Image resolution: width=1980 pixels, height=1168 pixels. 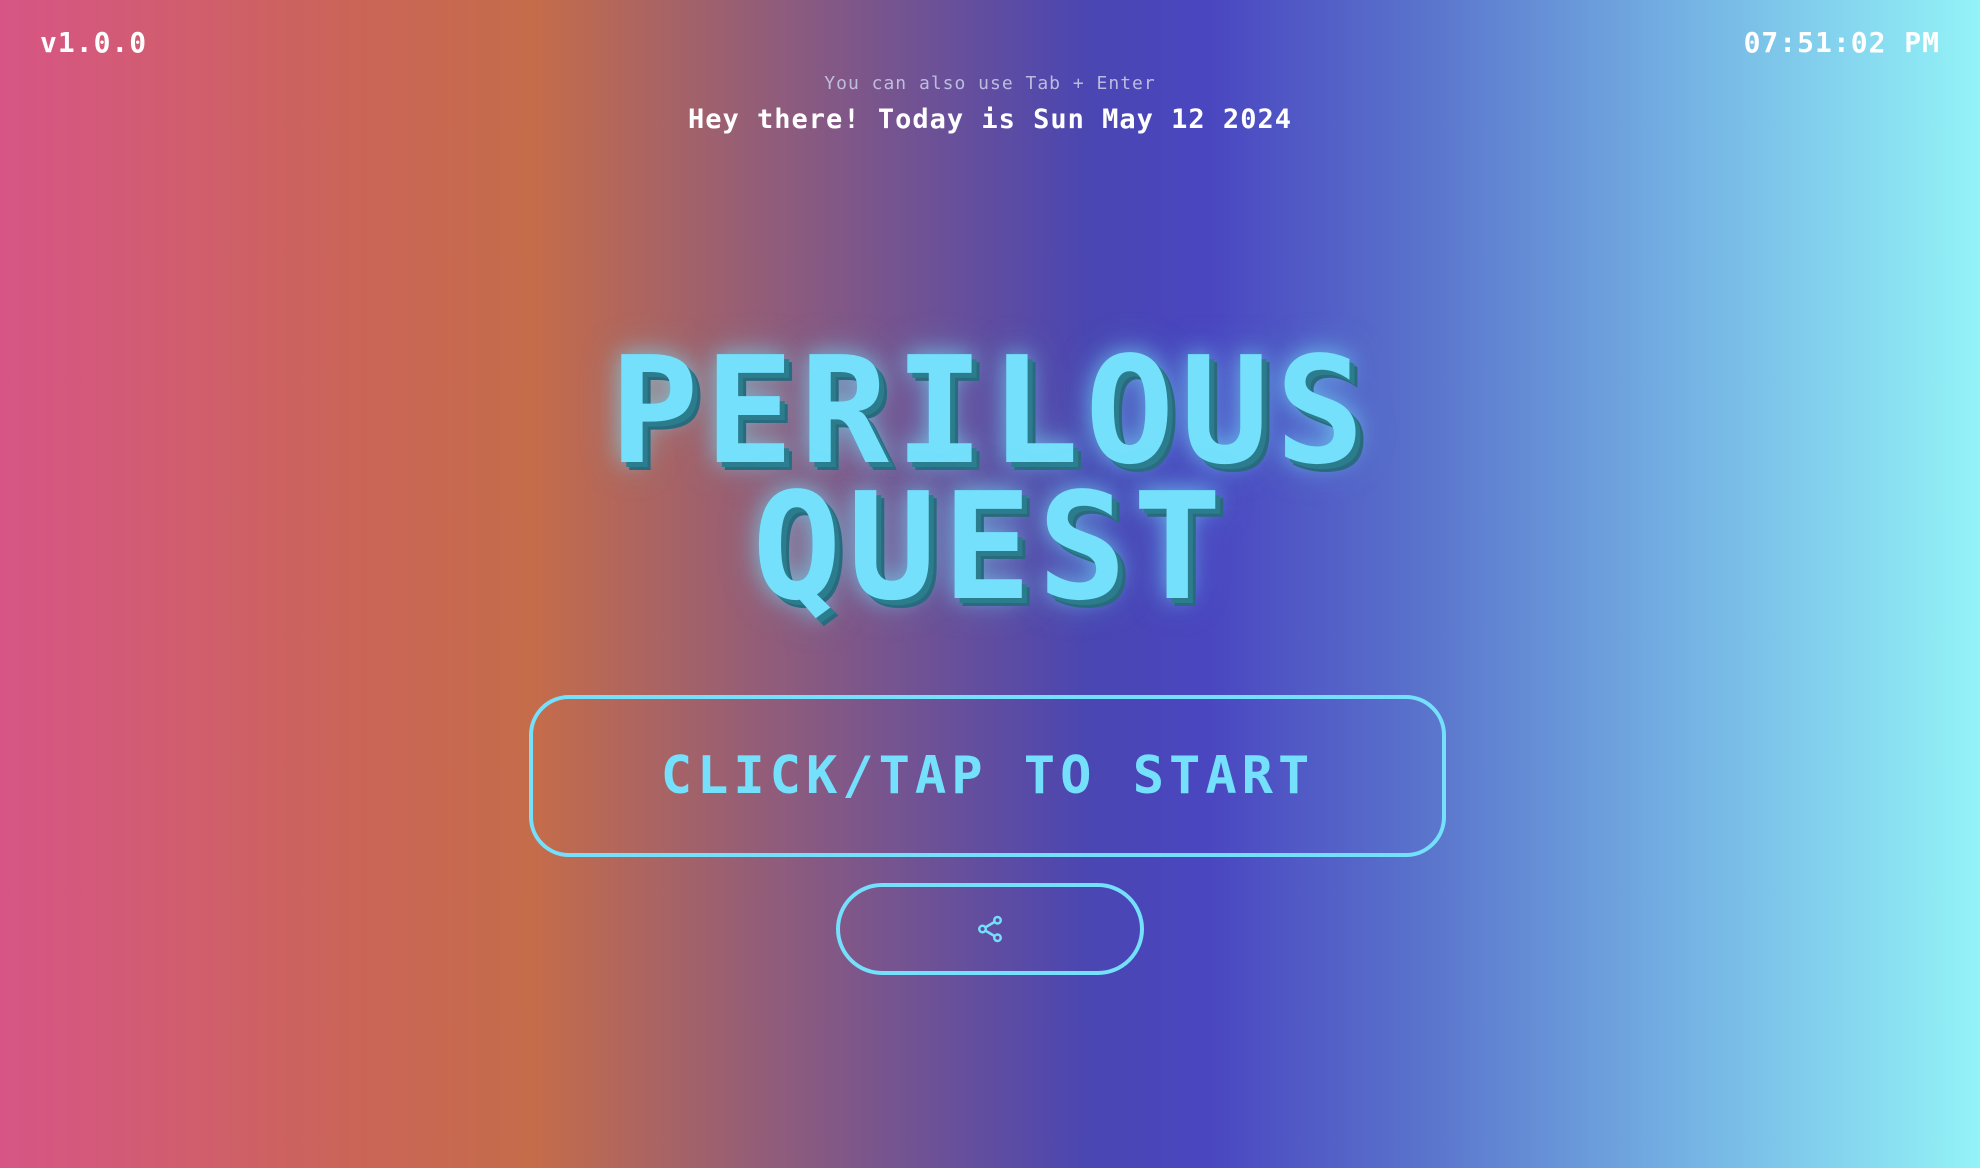 I want to click on version-label: v1.0.0, so click(x=94, y=42).